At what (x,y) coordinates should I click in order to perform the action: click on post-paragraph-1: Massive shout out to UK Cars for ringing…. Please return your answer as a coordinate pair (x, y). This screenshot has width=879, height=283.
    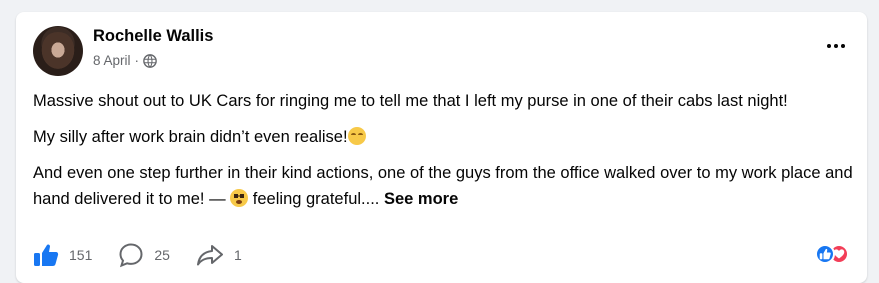
    Looking at the image, I should click on (410, 101).